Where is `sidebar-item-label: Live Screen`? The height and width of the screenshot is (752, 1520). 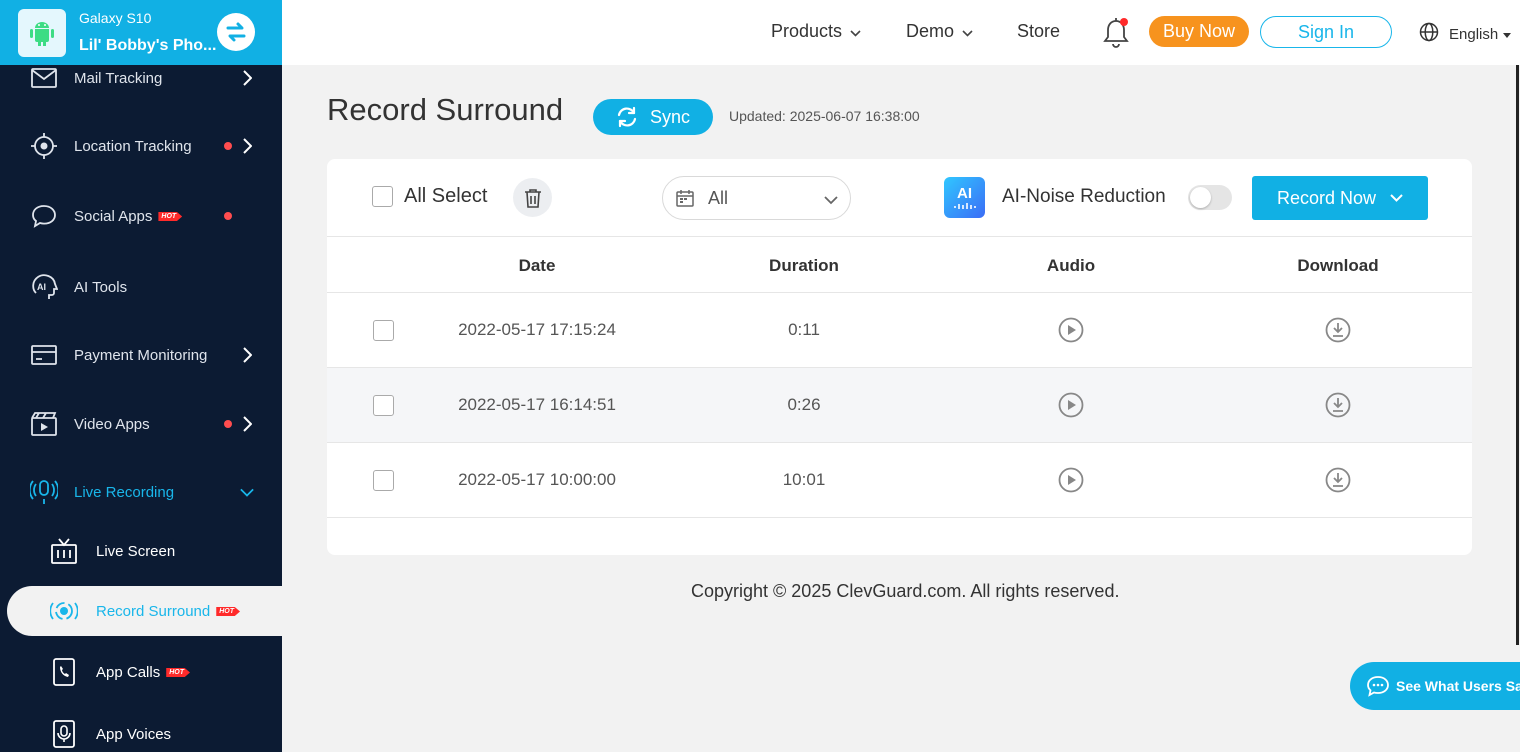 sidebar-item-label: Live Screen is located at coordinates (136, 551).